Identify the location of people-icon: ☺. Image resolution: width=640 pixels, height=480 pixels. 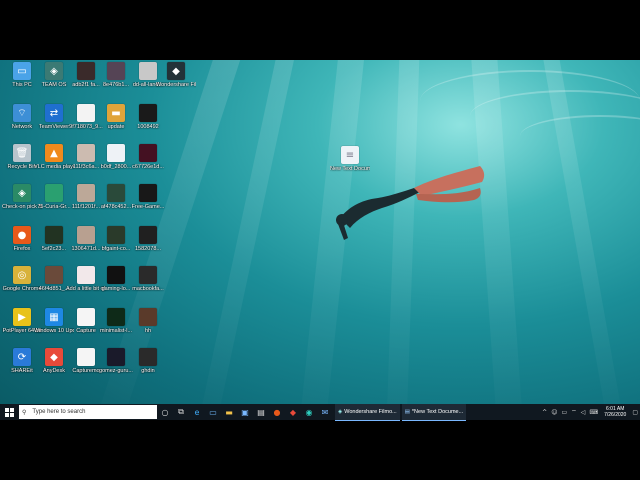
(554, 412).